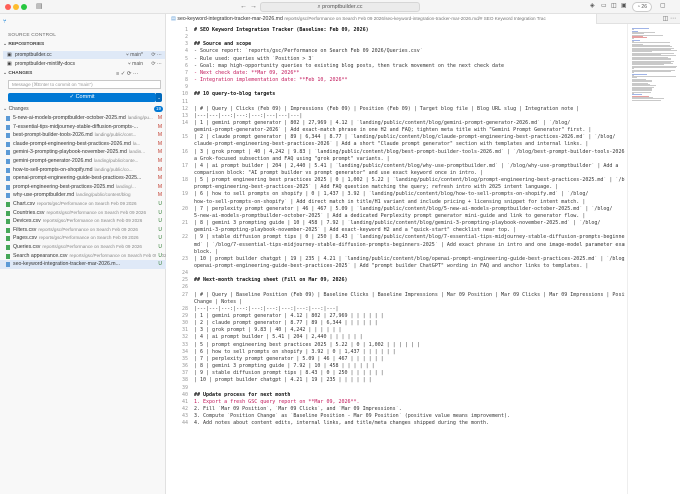 This screenshot has height=494, width=680. I want to click on editor-actions-icons: ◫ ⋯, so click(669, 19).